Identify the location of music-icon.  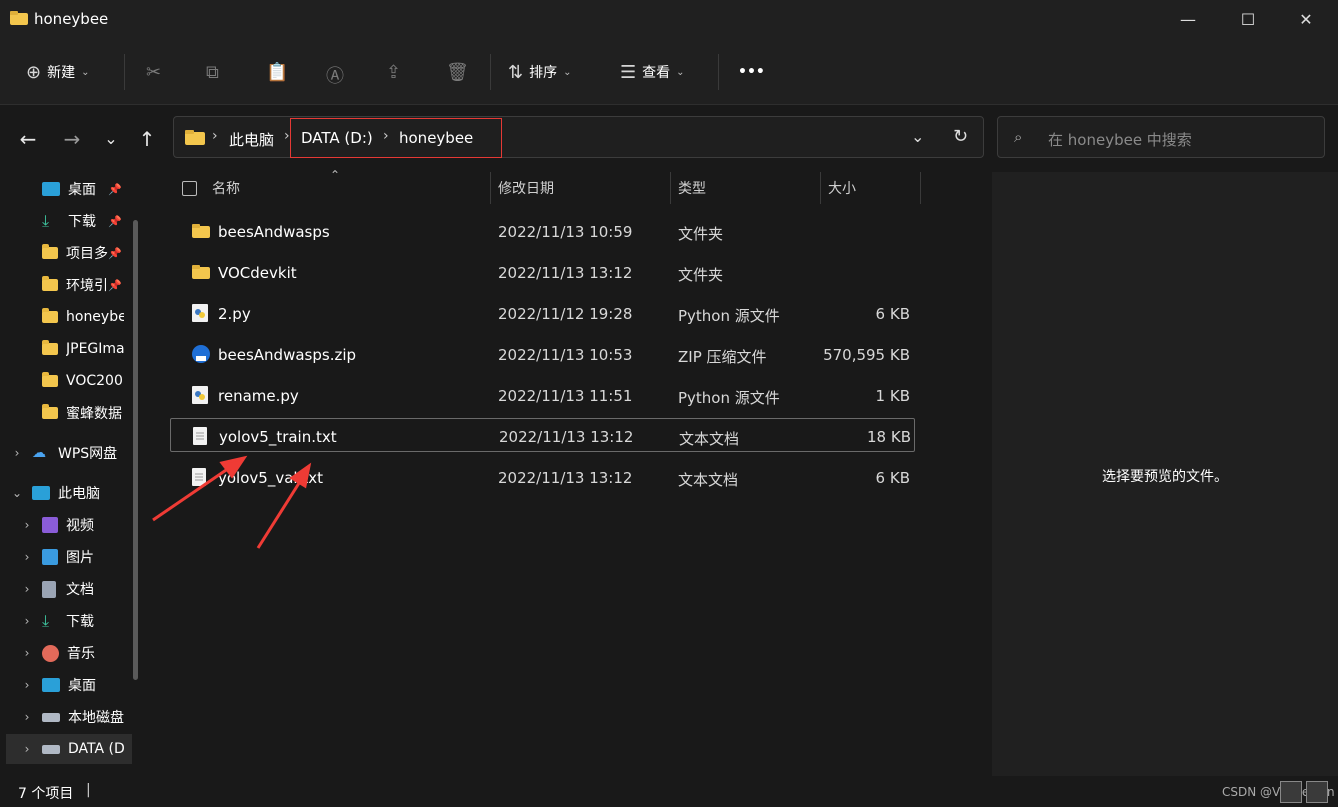
(50, 653).